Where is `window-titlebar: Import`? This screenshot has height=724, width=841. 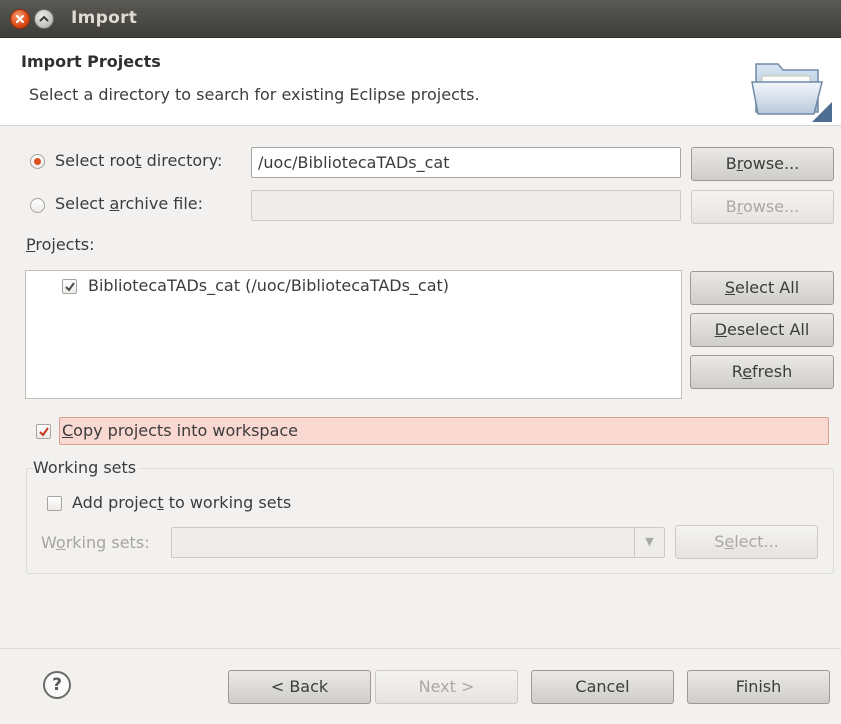 window-titlebar: Import is located at coordinates (420, 19).